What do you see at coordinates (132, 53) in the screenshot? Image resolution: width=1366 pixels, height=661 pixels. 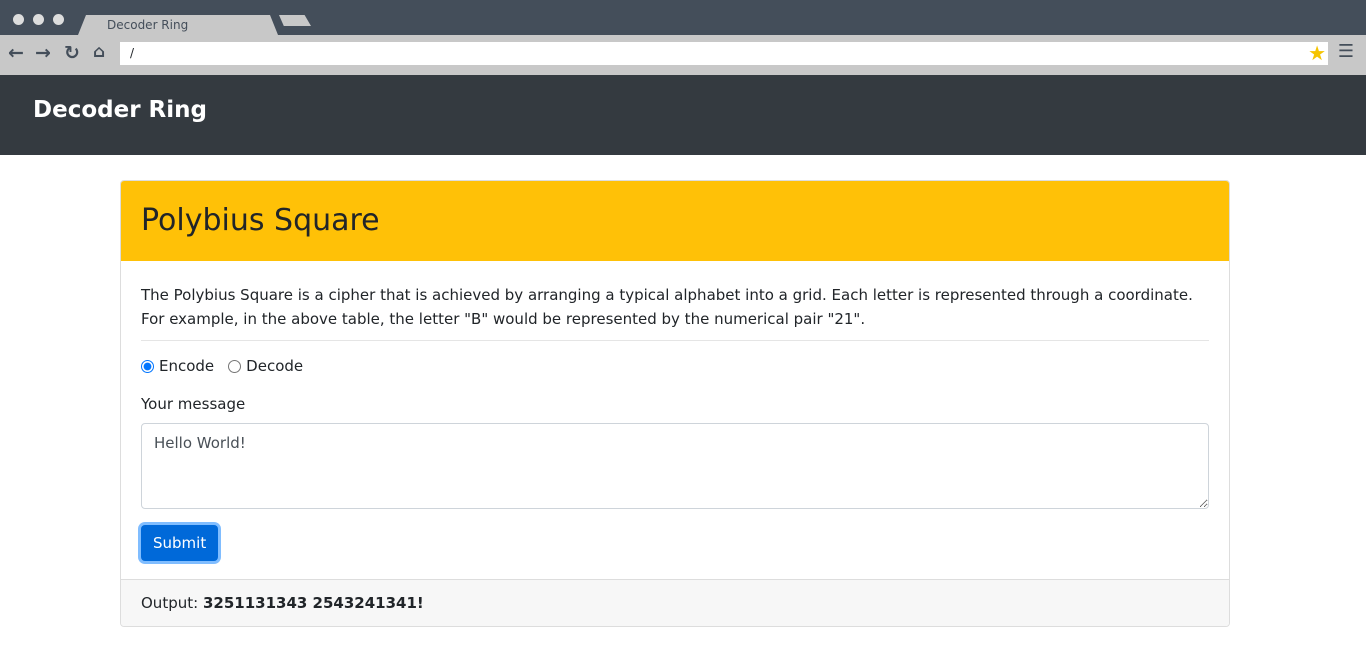 I see `url-text: /` at bounding box center [132, 53].